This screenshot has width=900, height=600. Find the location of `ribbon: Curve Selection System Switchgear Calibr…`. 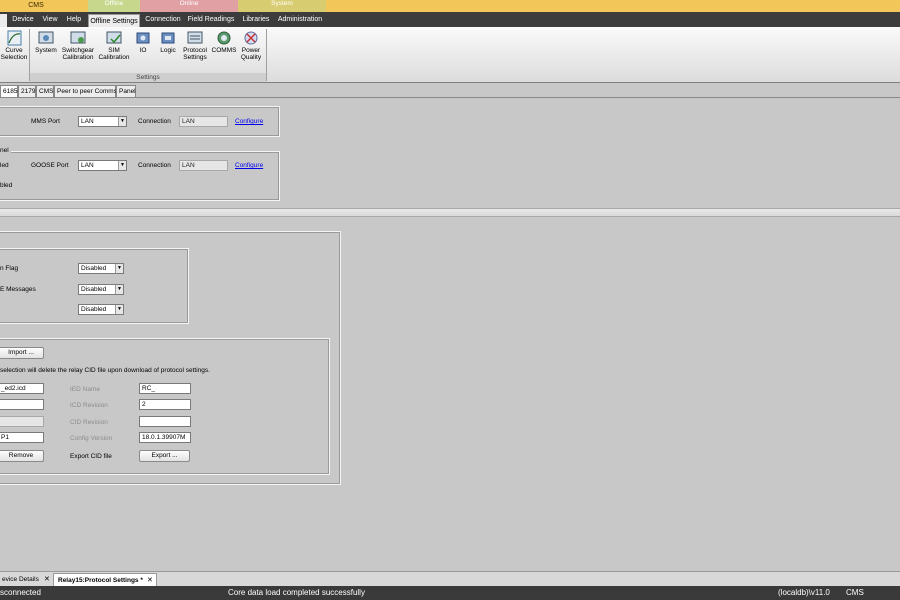

ribbon: Curve Selection System Switchgear Calibr… is located at coordinates (450, 55).